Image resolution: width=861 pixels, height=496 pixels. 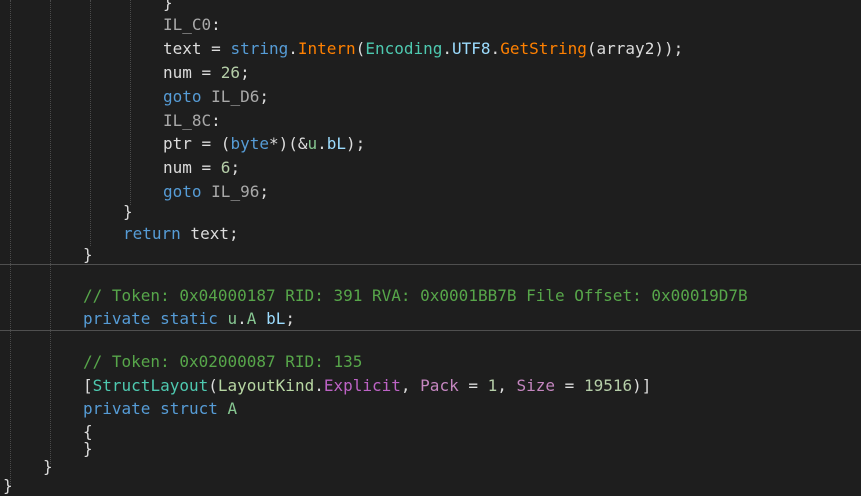 What do you see at coordinates (326, 48) in the screenshot?
I see `code-token: Intern` at bounding box center [326, 48].